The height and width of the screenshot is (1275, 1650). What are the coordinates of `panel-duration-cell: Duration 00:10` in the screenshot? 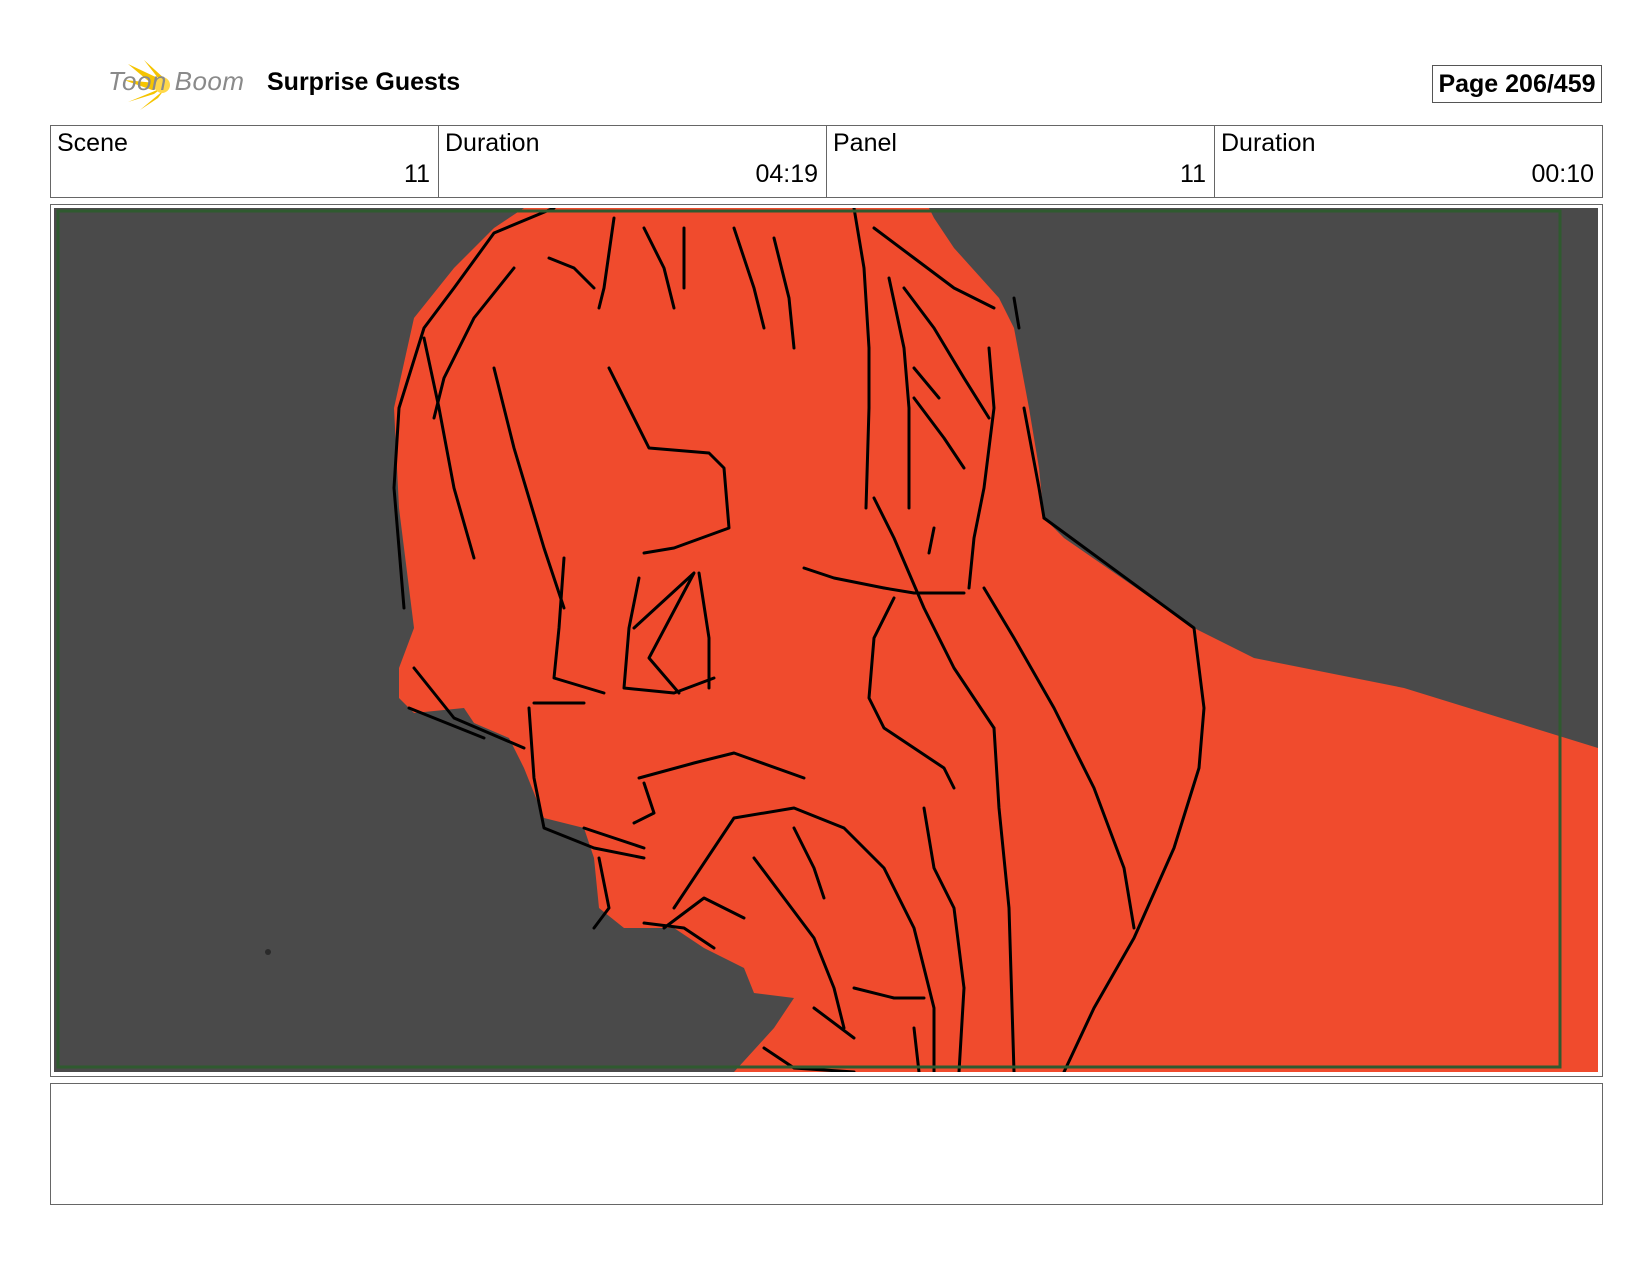 It's located at (1408, 161).